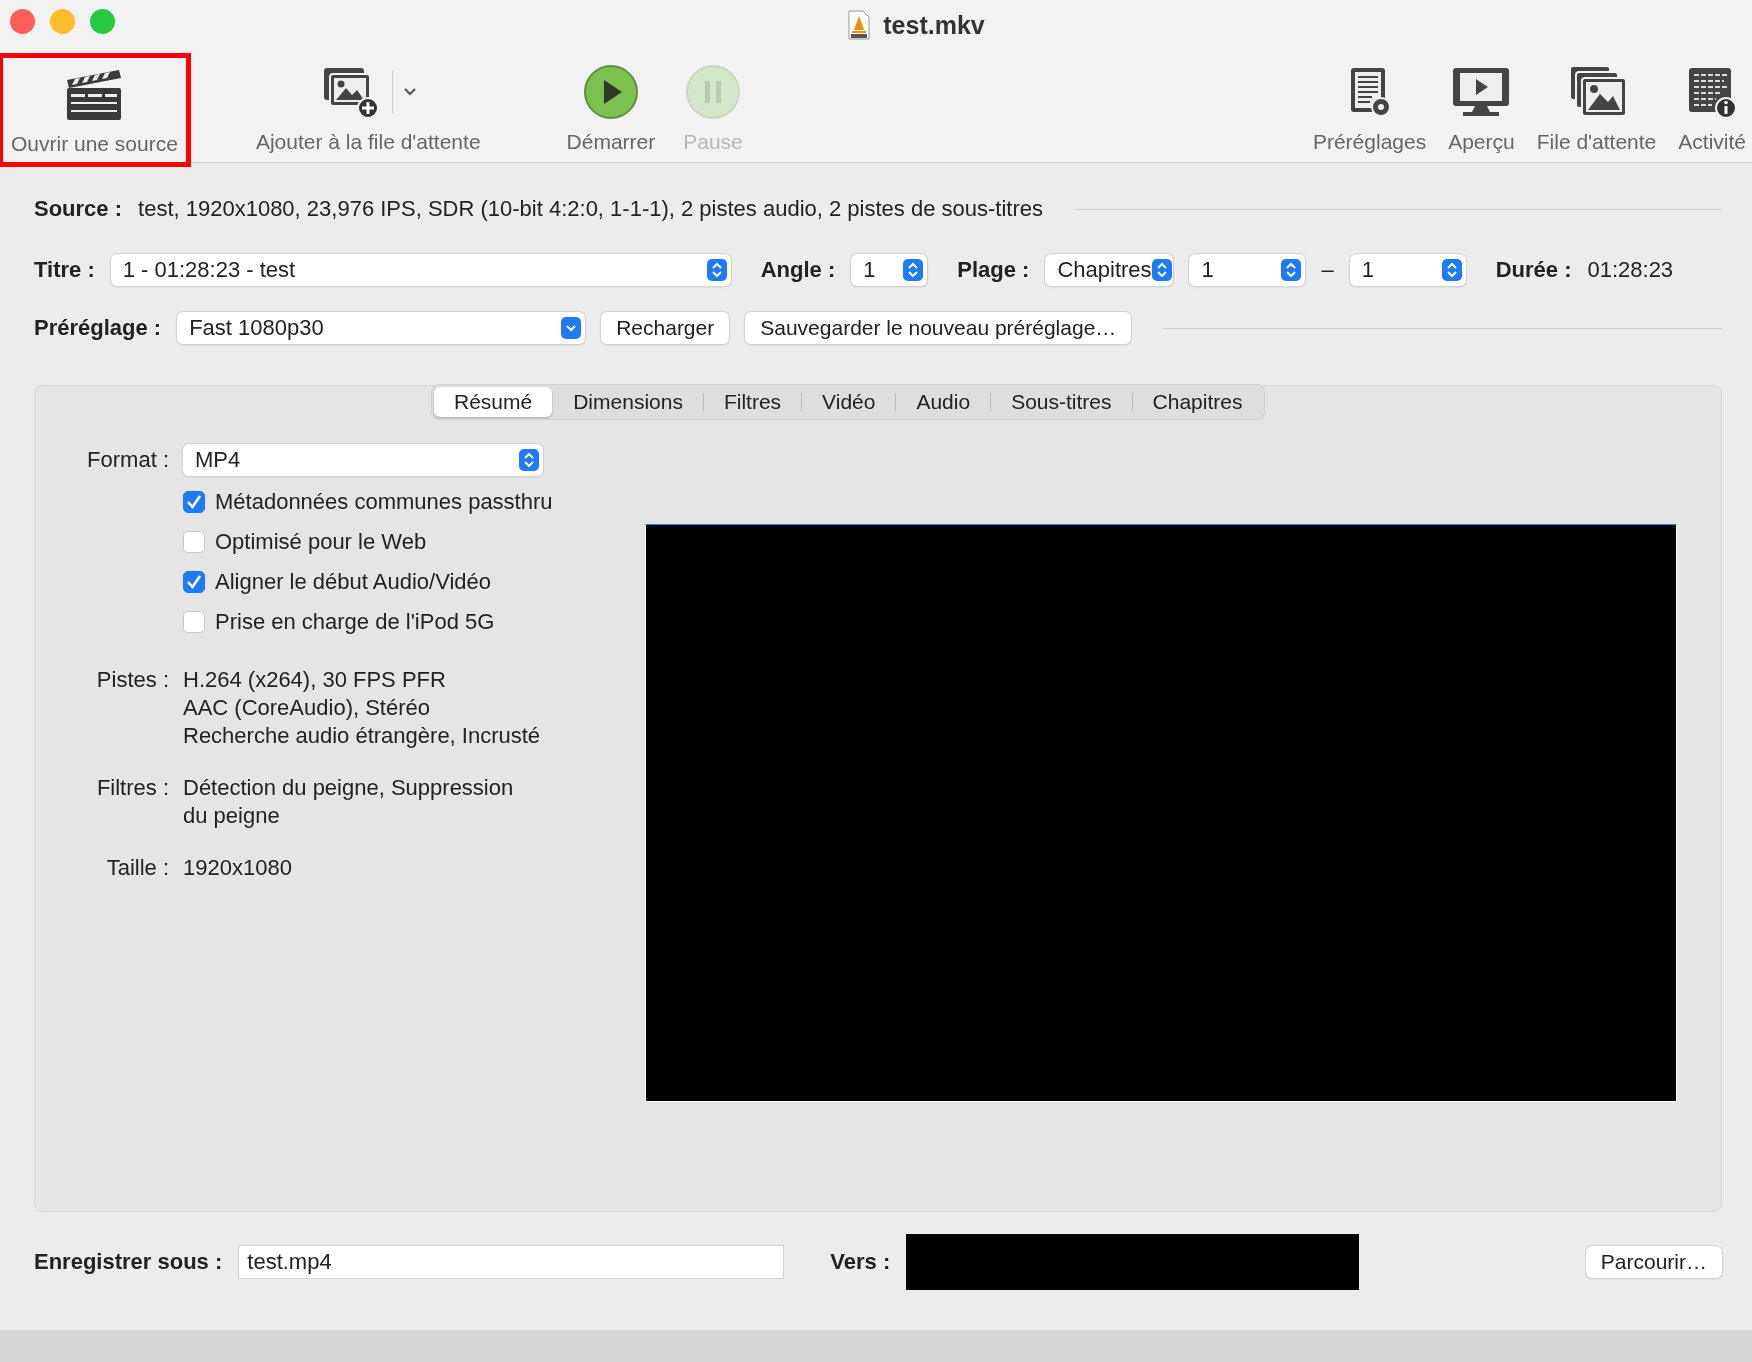 The width and height of the screenshot is (1752, 1362). Describe the element at coordinates (355, 622) in the screenshot. I see `checkbox-label: Prise en charge de l'iPod 5G` at that location.